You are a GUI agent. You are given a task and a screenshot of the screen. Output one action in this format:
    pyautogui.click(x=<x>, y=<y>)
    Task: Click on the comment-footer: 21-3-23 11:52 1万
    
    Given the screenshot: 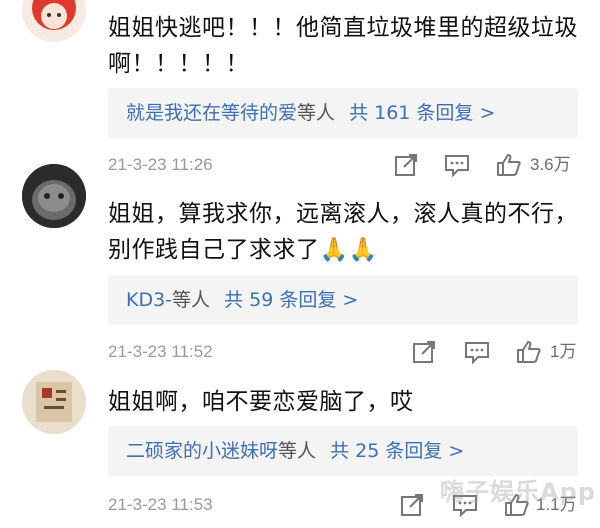 What is the action you would take?
    pyautogui.click(x=343, y=352)
    